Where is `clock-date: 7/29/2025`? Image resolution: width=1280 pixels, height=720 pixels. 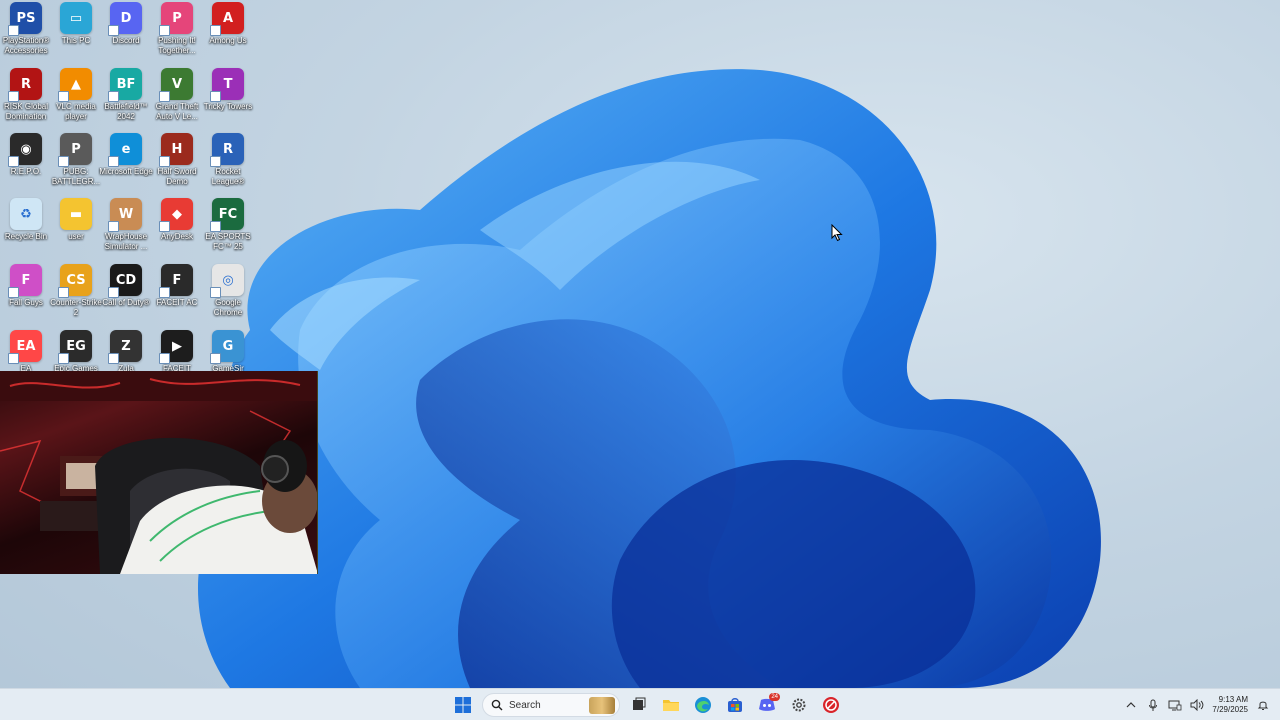 clock-date: 7/29/2025 is located at coordinates (1230, 709).